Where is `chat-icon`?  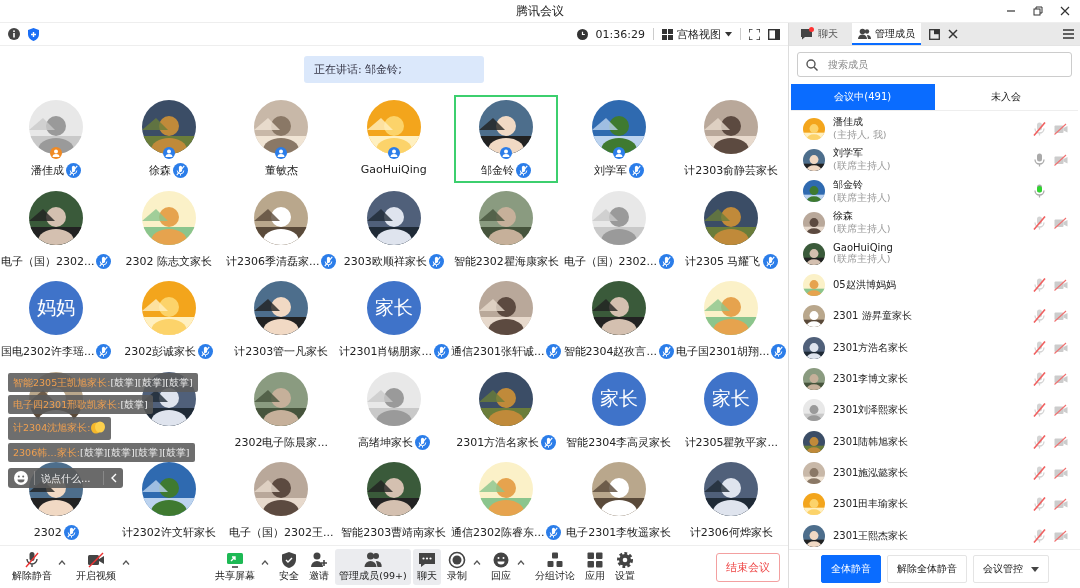 chat-icon is located at coordinates (807, 34).